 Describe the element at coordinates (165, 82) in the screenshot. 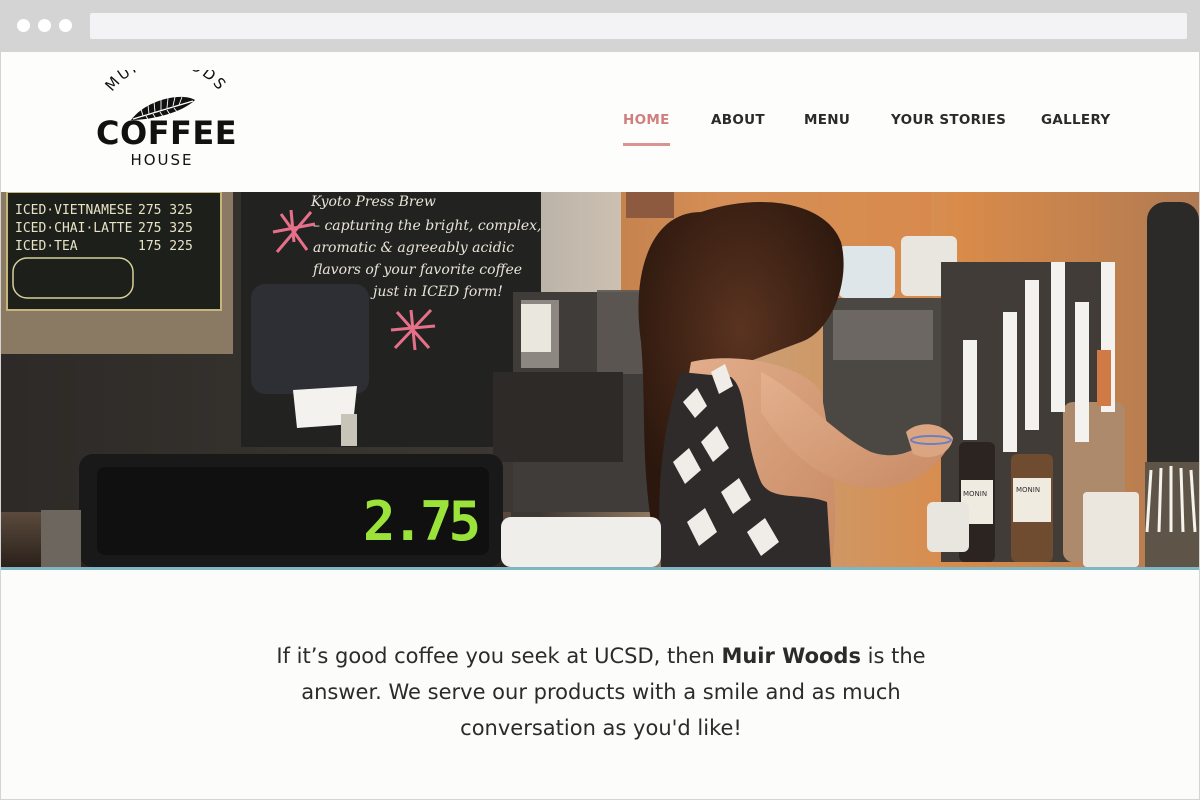

I see `logo-arc-text: MUIR WOODS` at that location.